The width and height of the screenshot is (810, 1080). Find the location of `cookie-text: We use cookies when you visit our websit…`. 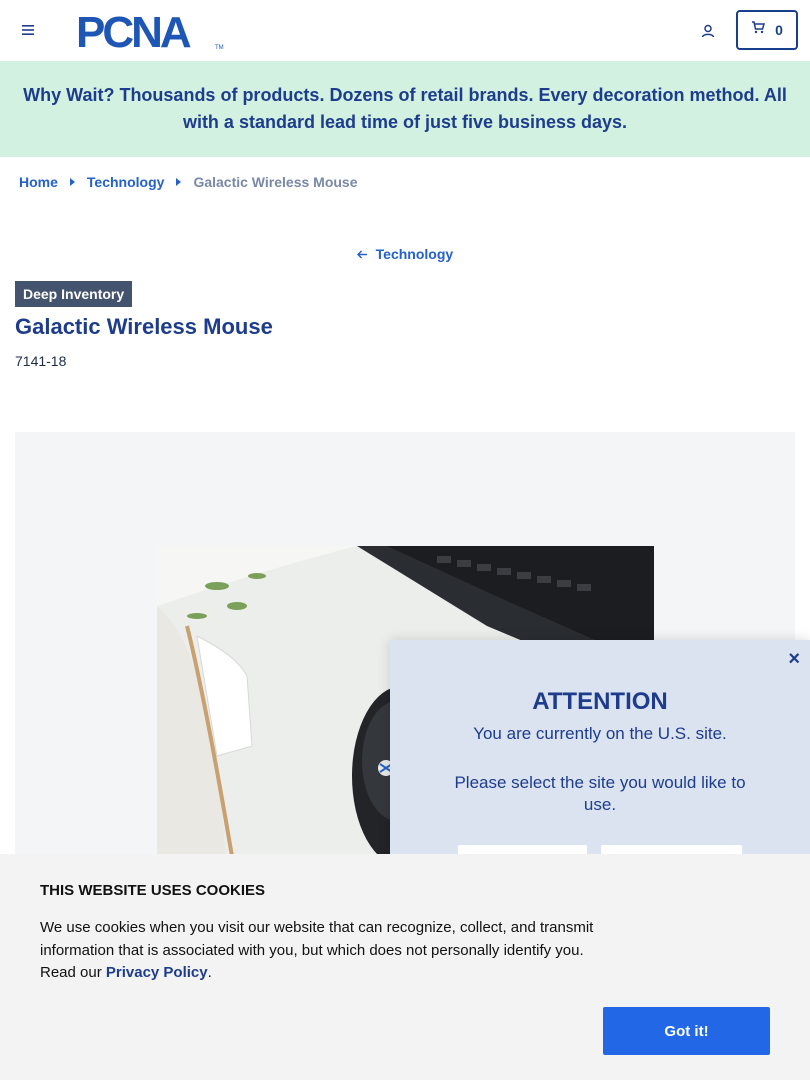

cookie-text: We use cookies when you visit our websit… is located at coordinates (325, 951).